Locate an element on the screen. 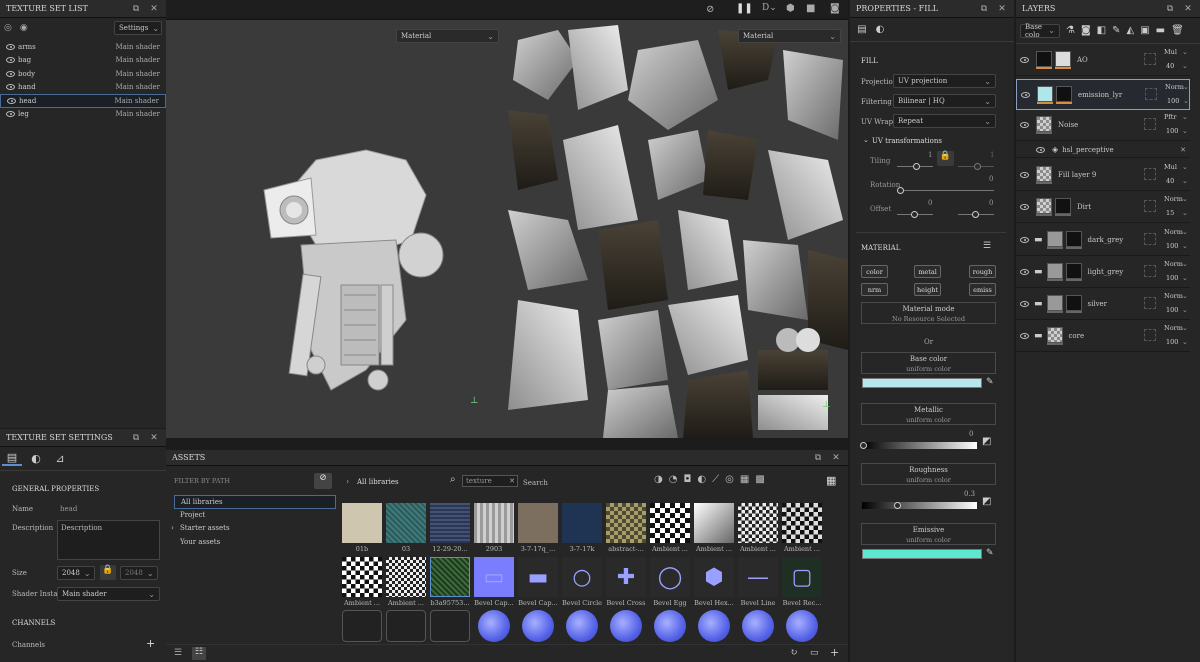 Image resolution: width=1200 pixels, height=662 pixels. brush-filter-icon: ⟋ is located at coordinates (718, 479).